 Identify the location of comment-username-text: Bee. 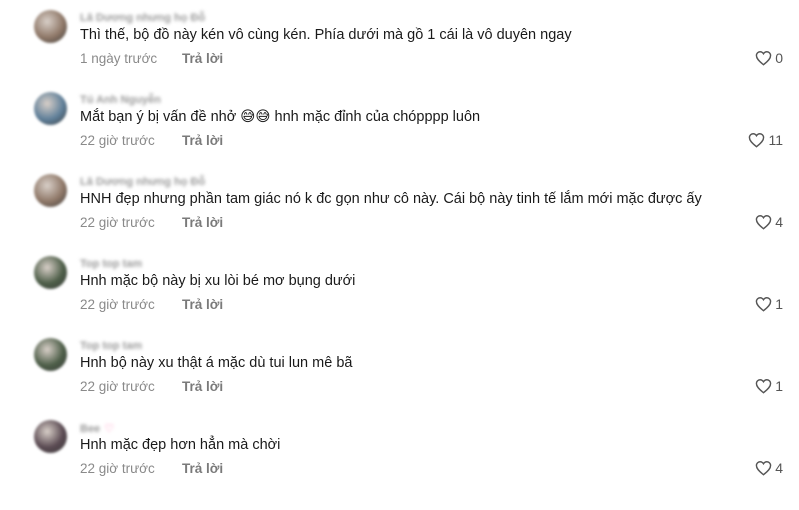
(90, 429).